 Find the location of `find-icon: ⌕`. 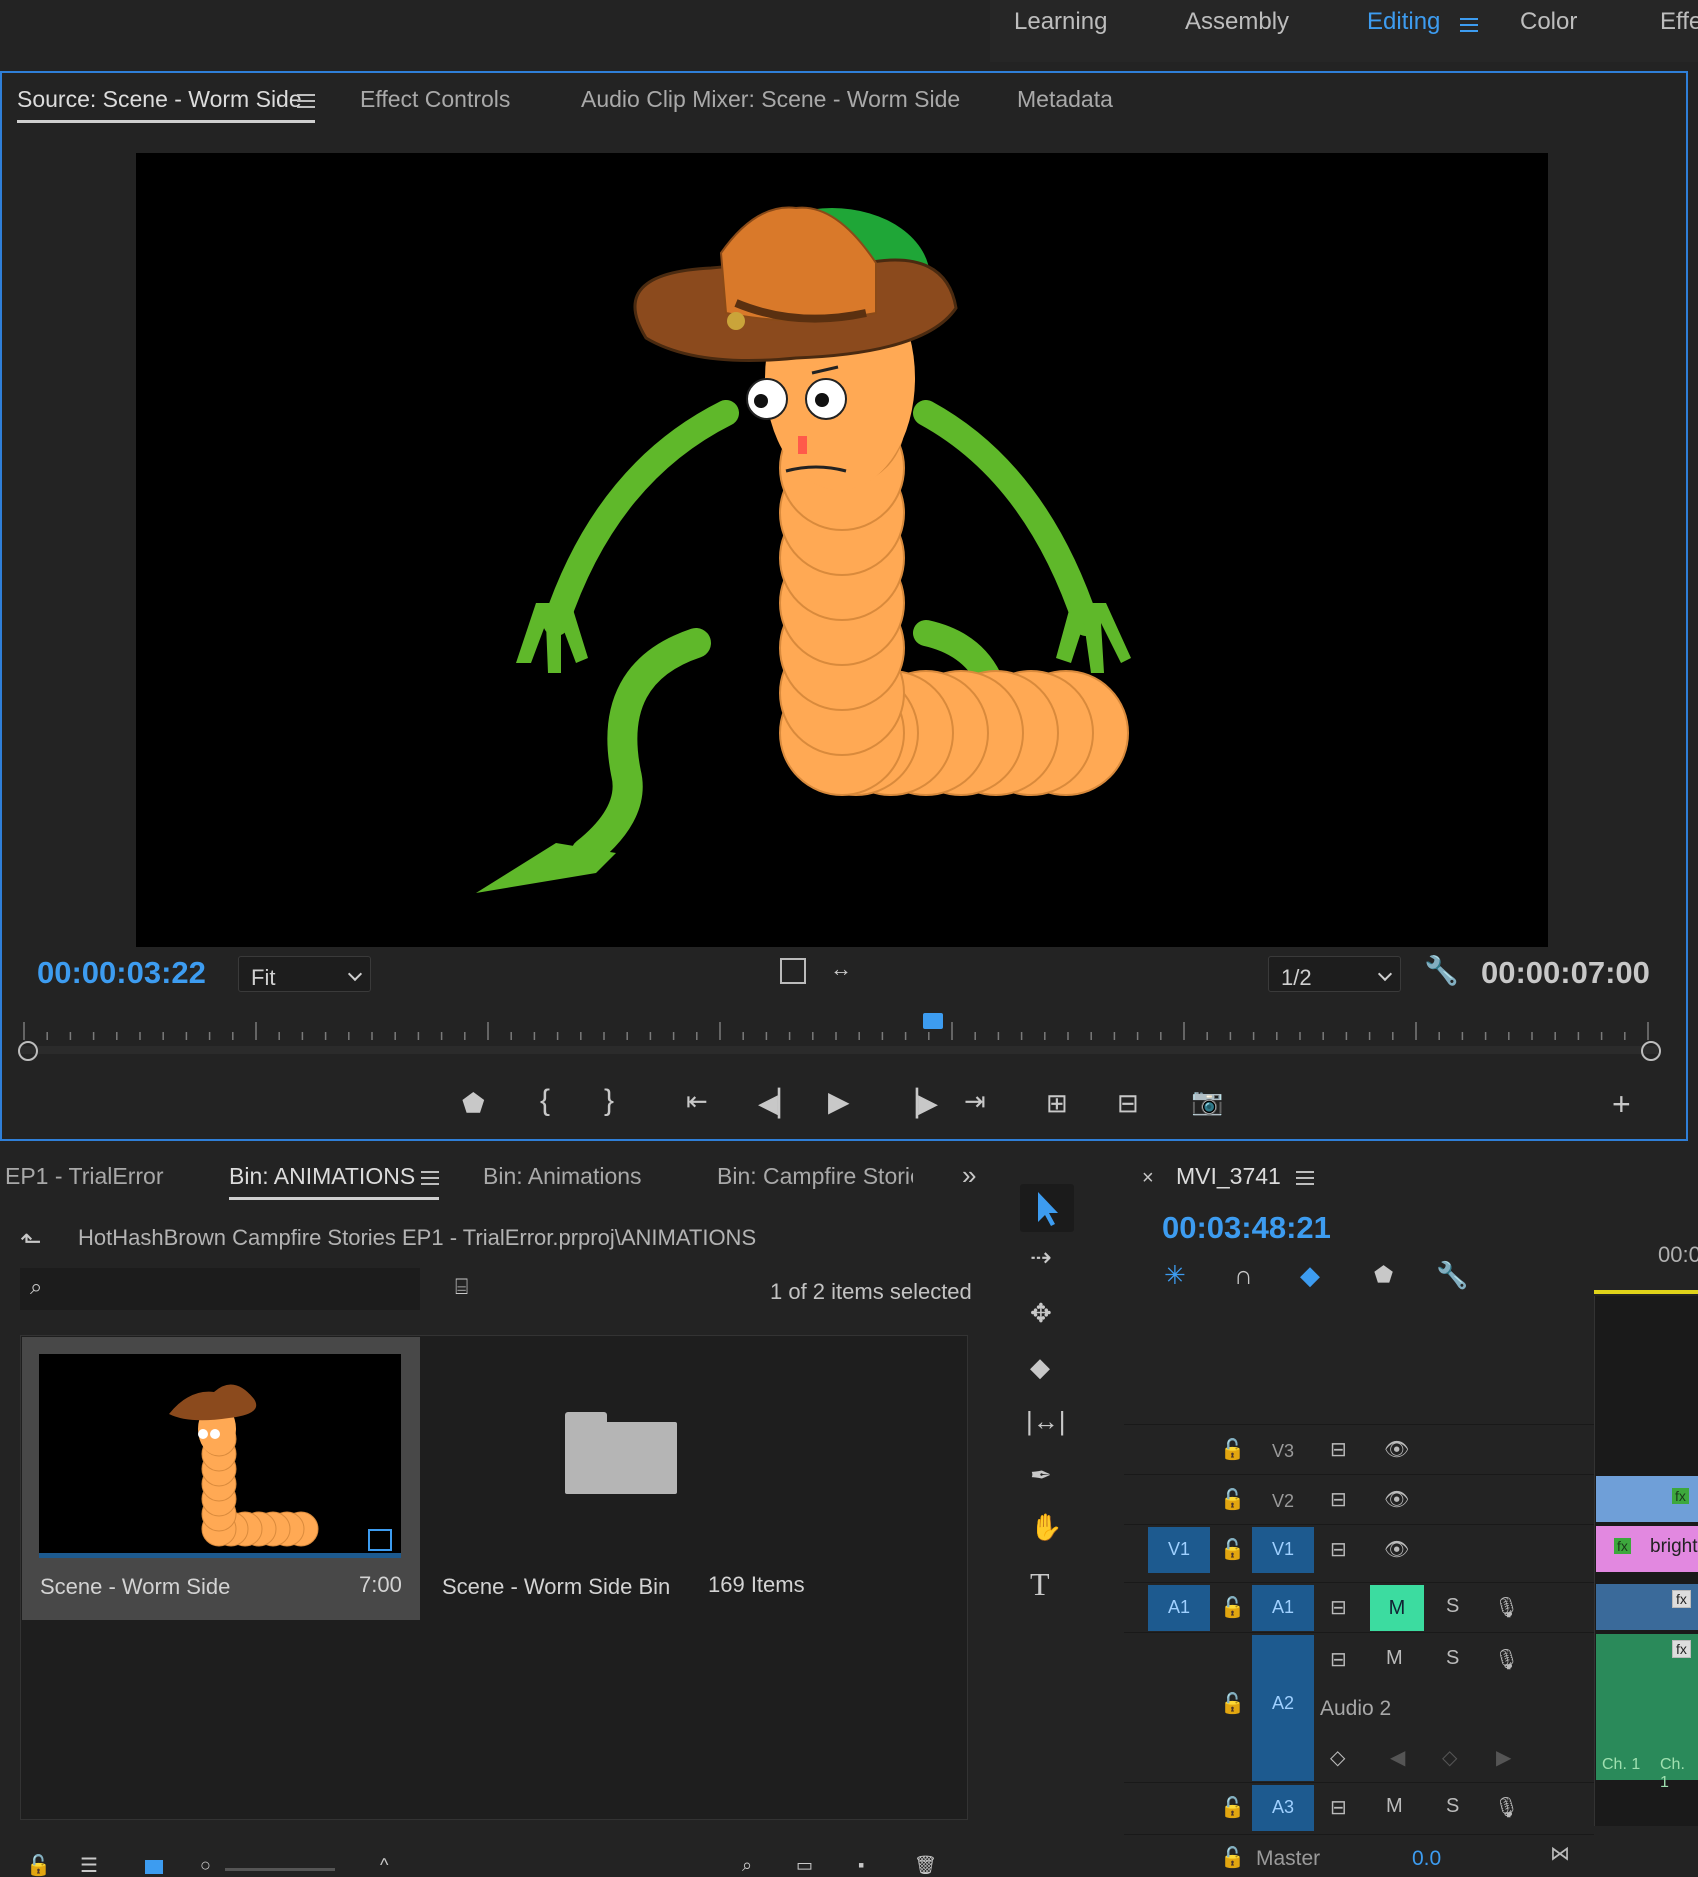

find-icon: ⌕ is located at coordinates (747, 1865).